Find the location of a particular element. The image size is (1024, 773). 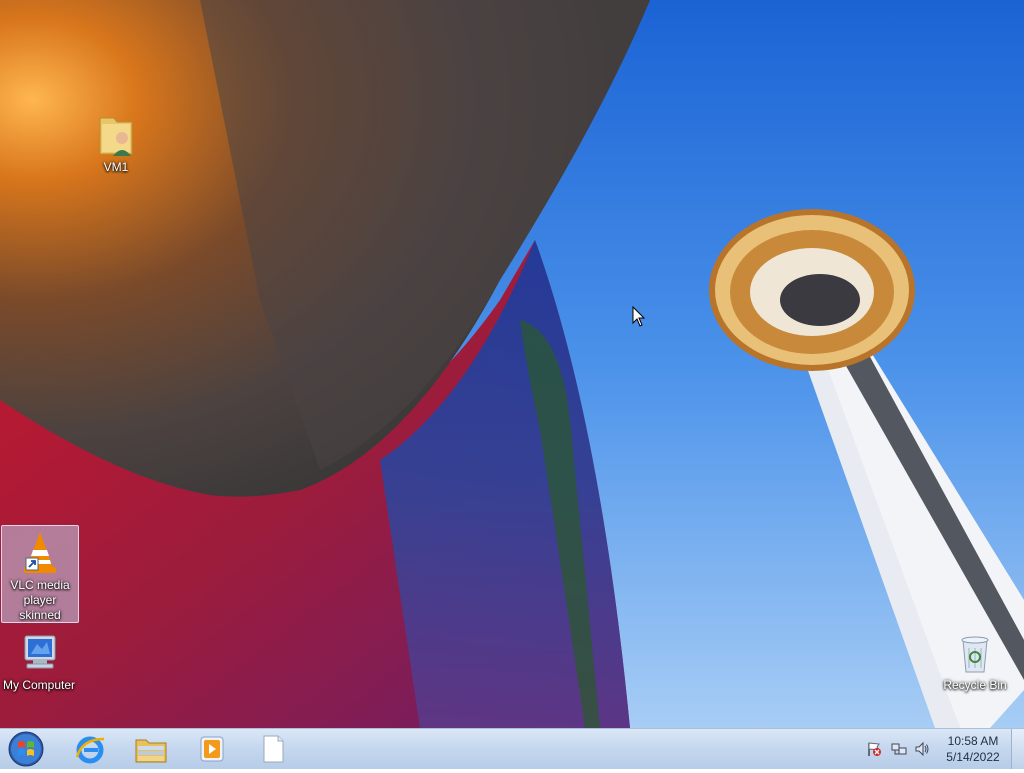

start-button is located at coordinates (26, 749).